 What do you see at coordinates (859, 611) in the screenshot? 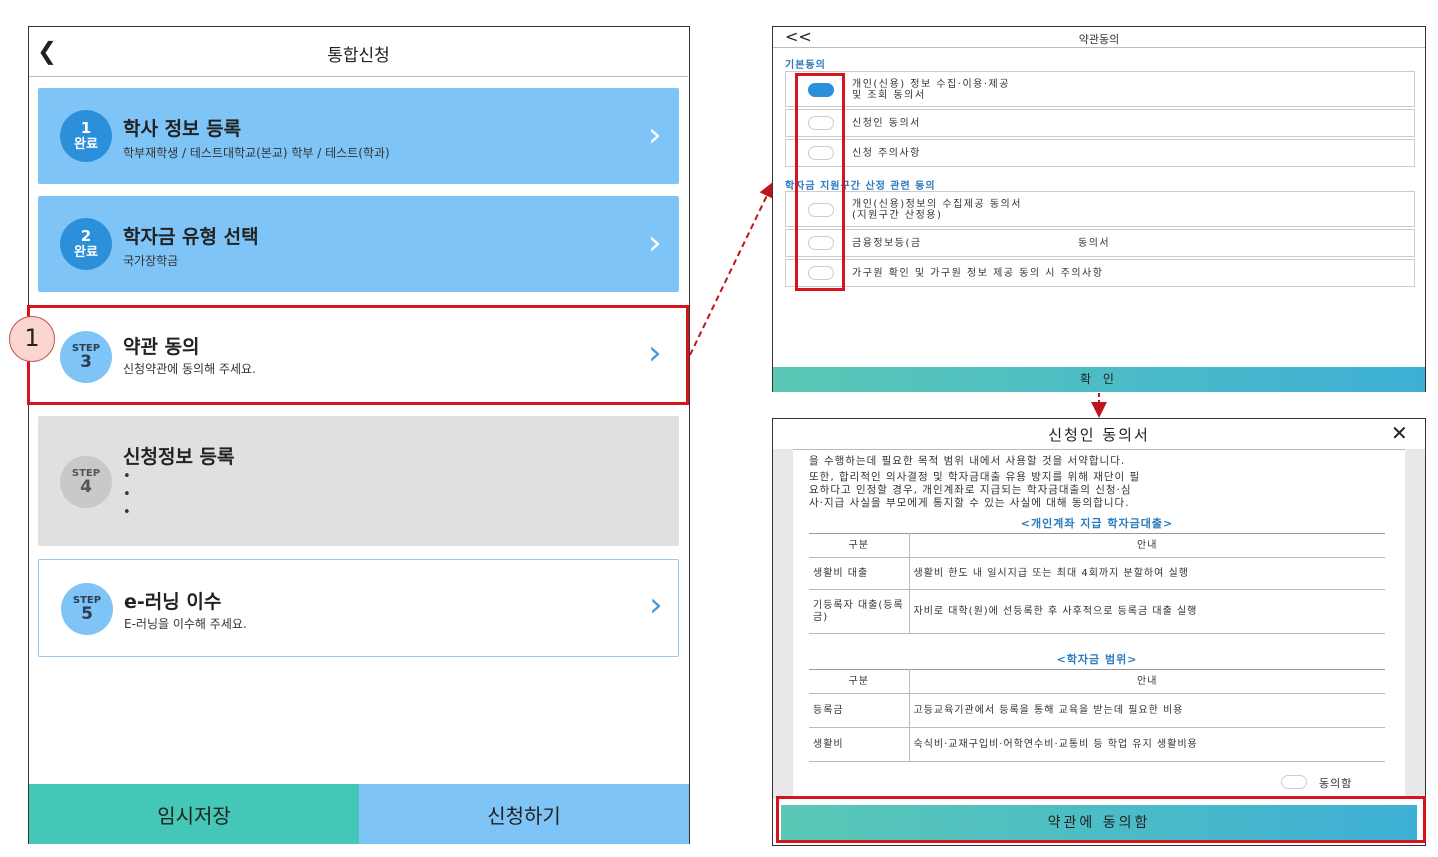
I see `cell-key: 기등록자 대출(등록금)` at bounding box center [859, 611].